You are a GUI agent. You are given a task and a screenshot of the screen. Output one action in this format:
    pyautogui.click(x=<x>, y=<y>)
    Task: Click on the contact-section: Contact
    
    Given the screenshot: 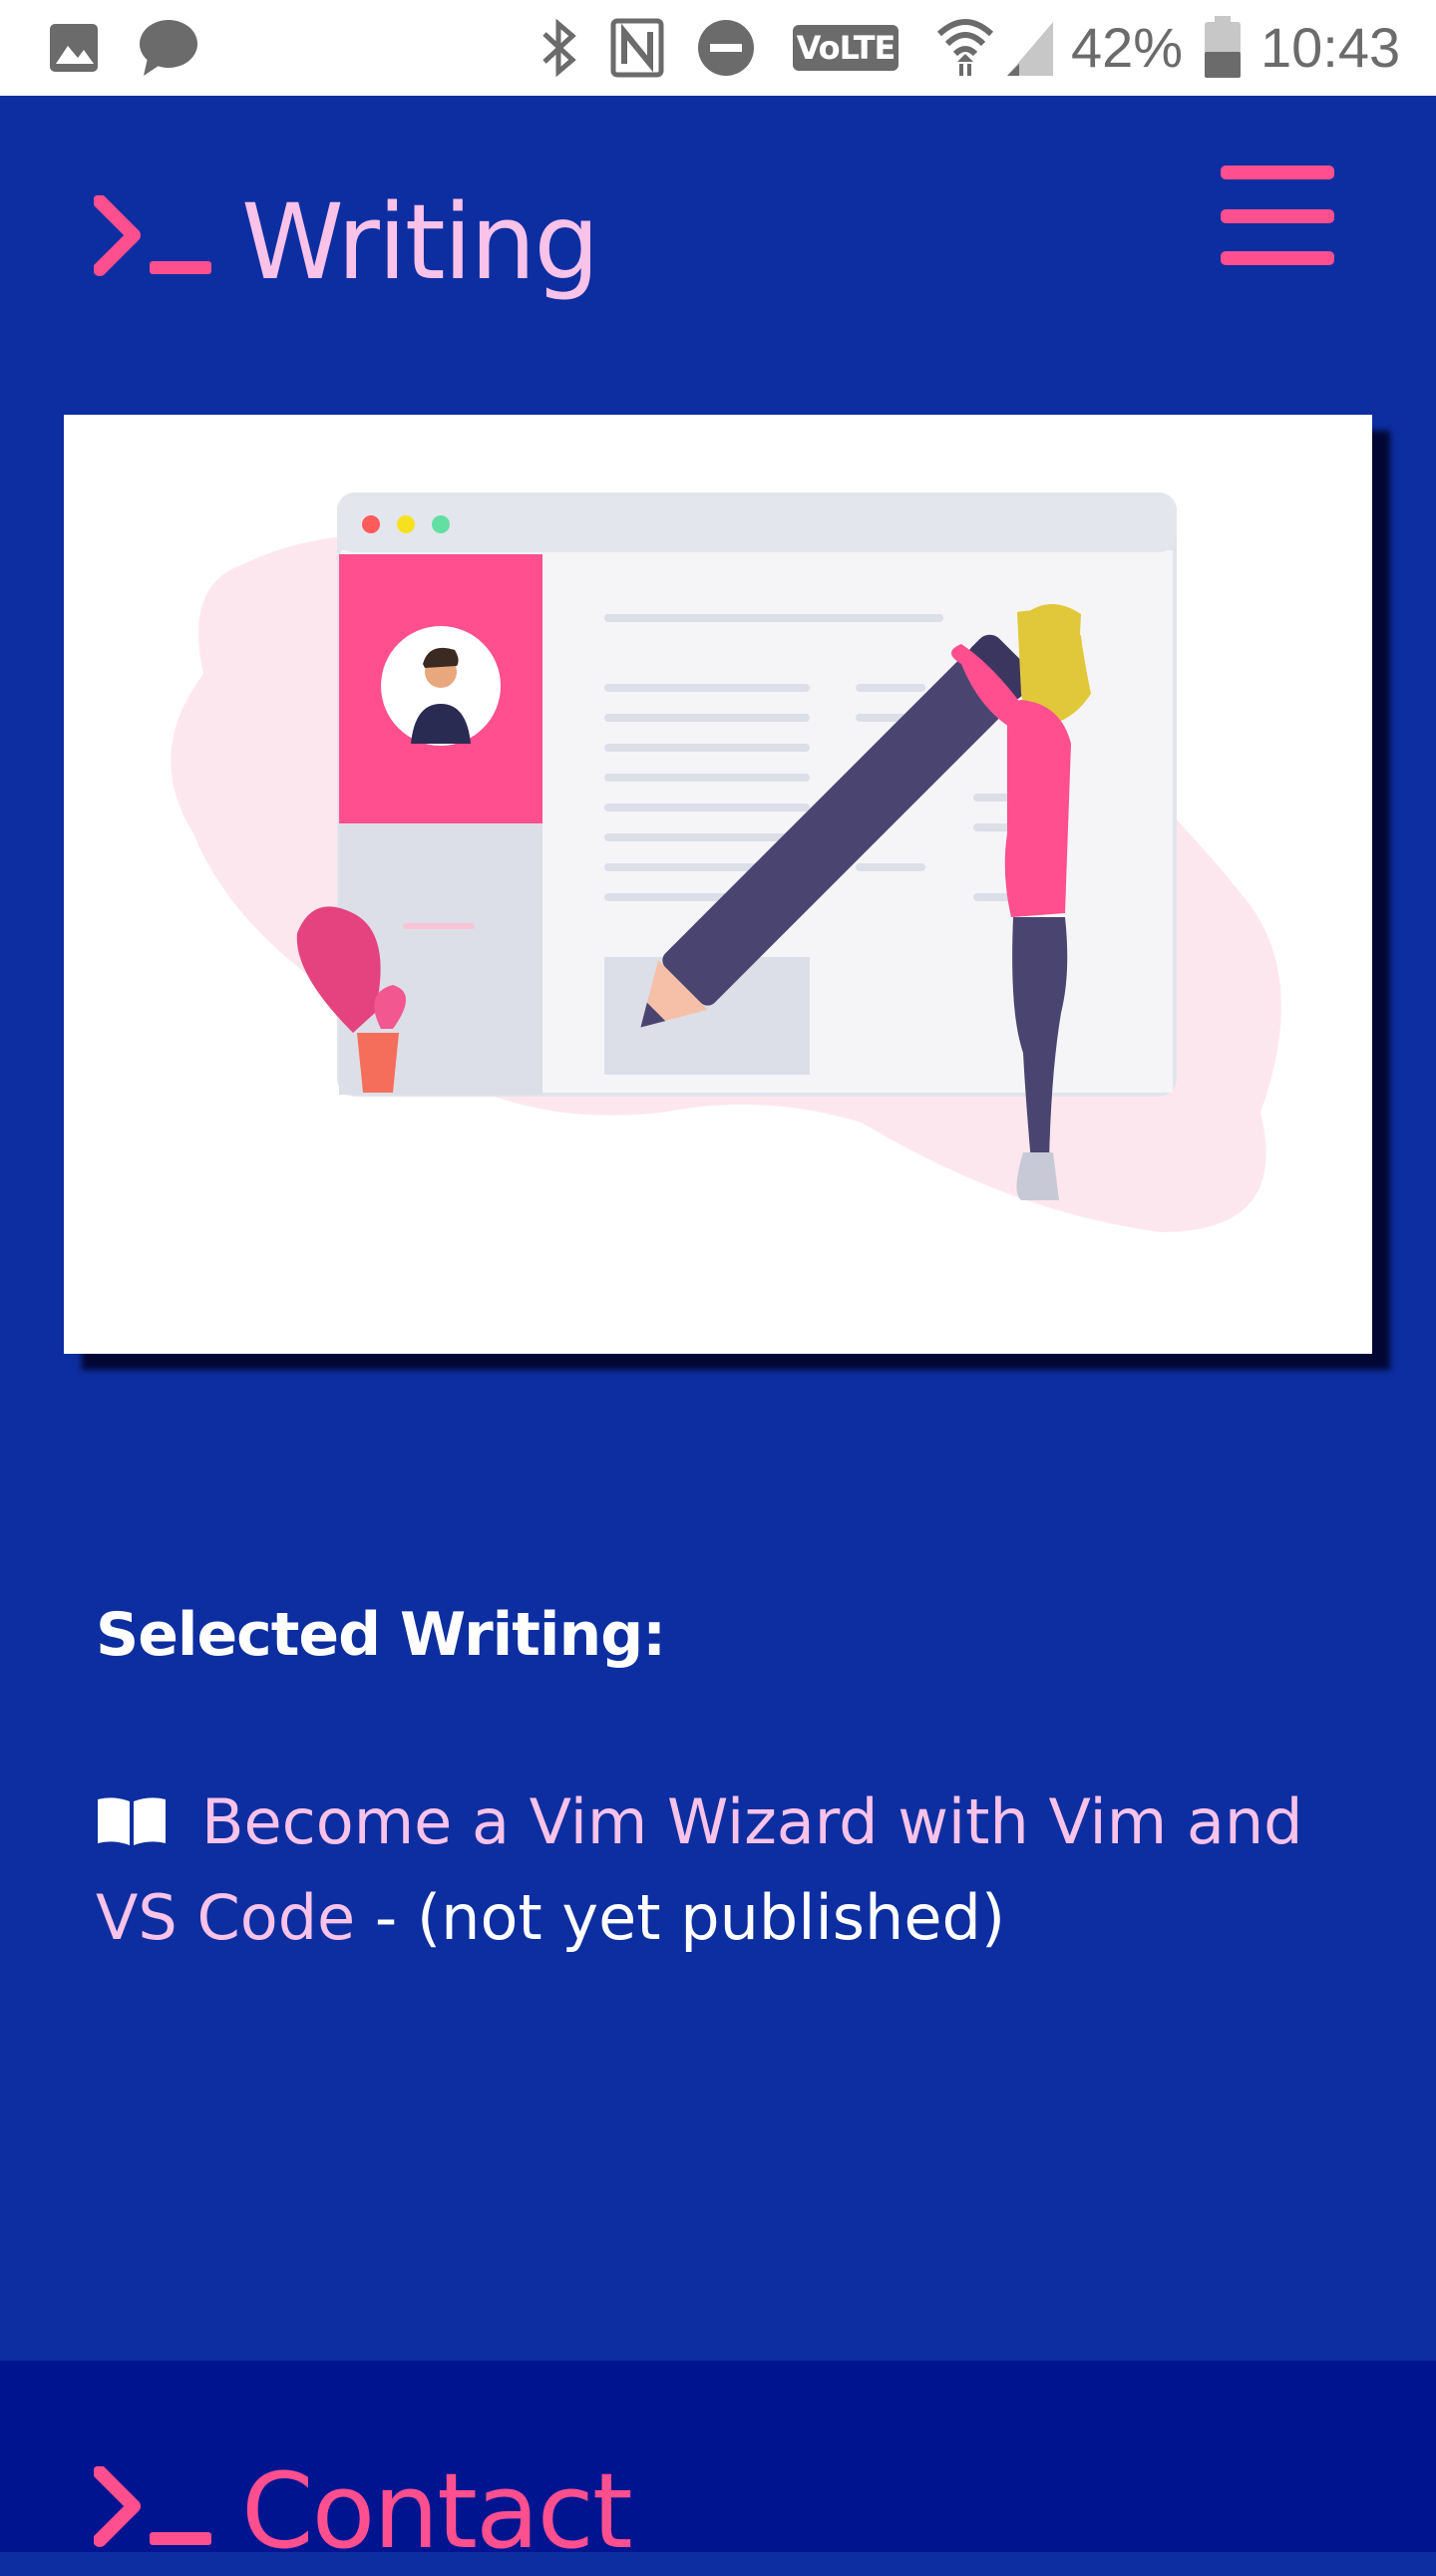 What is the action you would take?
    pyautogui.click(x=718, y=2466)
    